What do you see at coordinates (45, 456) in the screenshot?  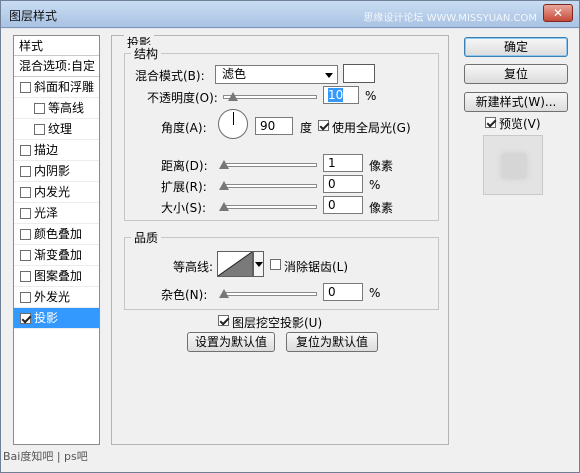 I see `footer-watermark: Bai度知吧 | ps吧` at bounding box center [45, 456].